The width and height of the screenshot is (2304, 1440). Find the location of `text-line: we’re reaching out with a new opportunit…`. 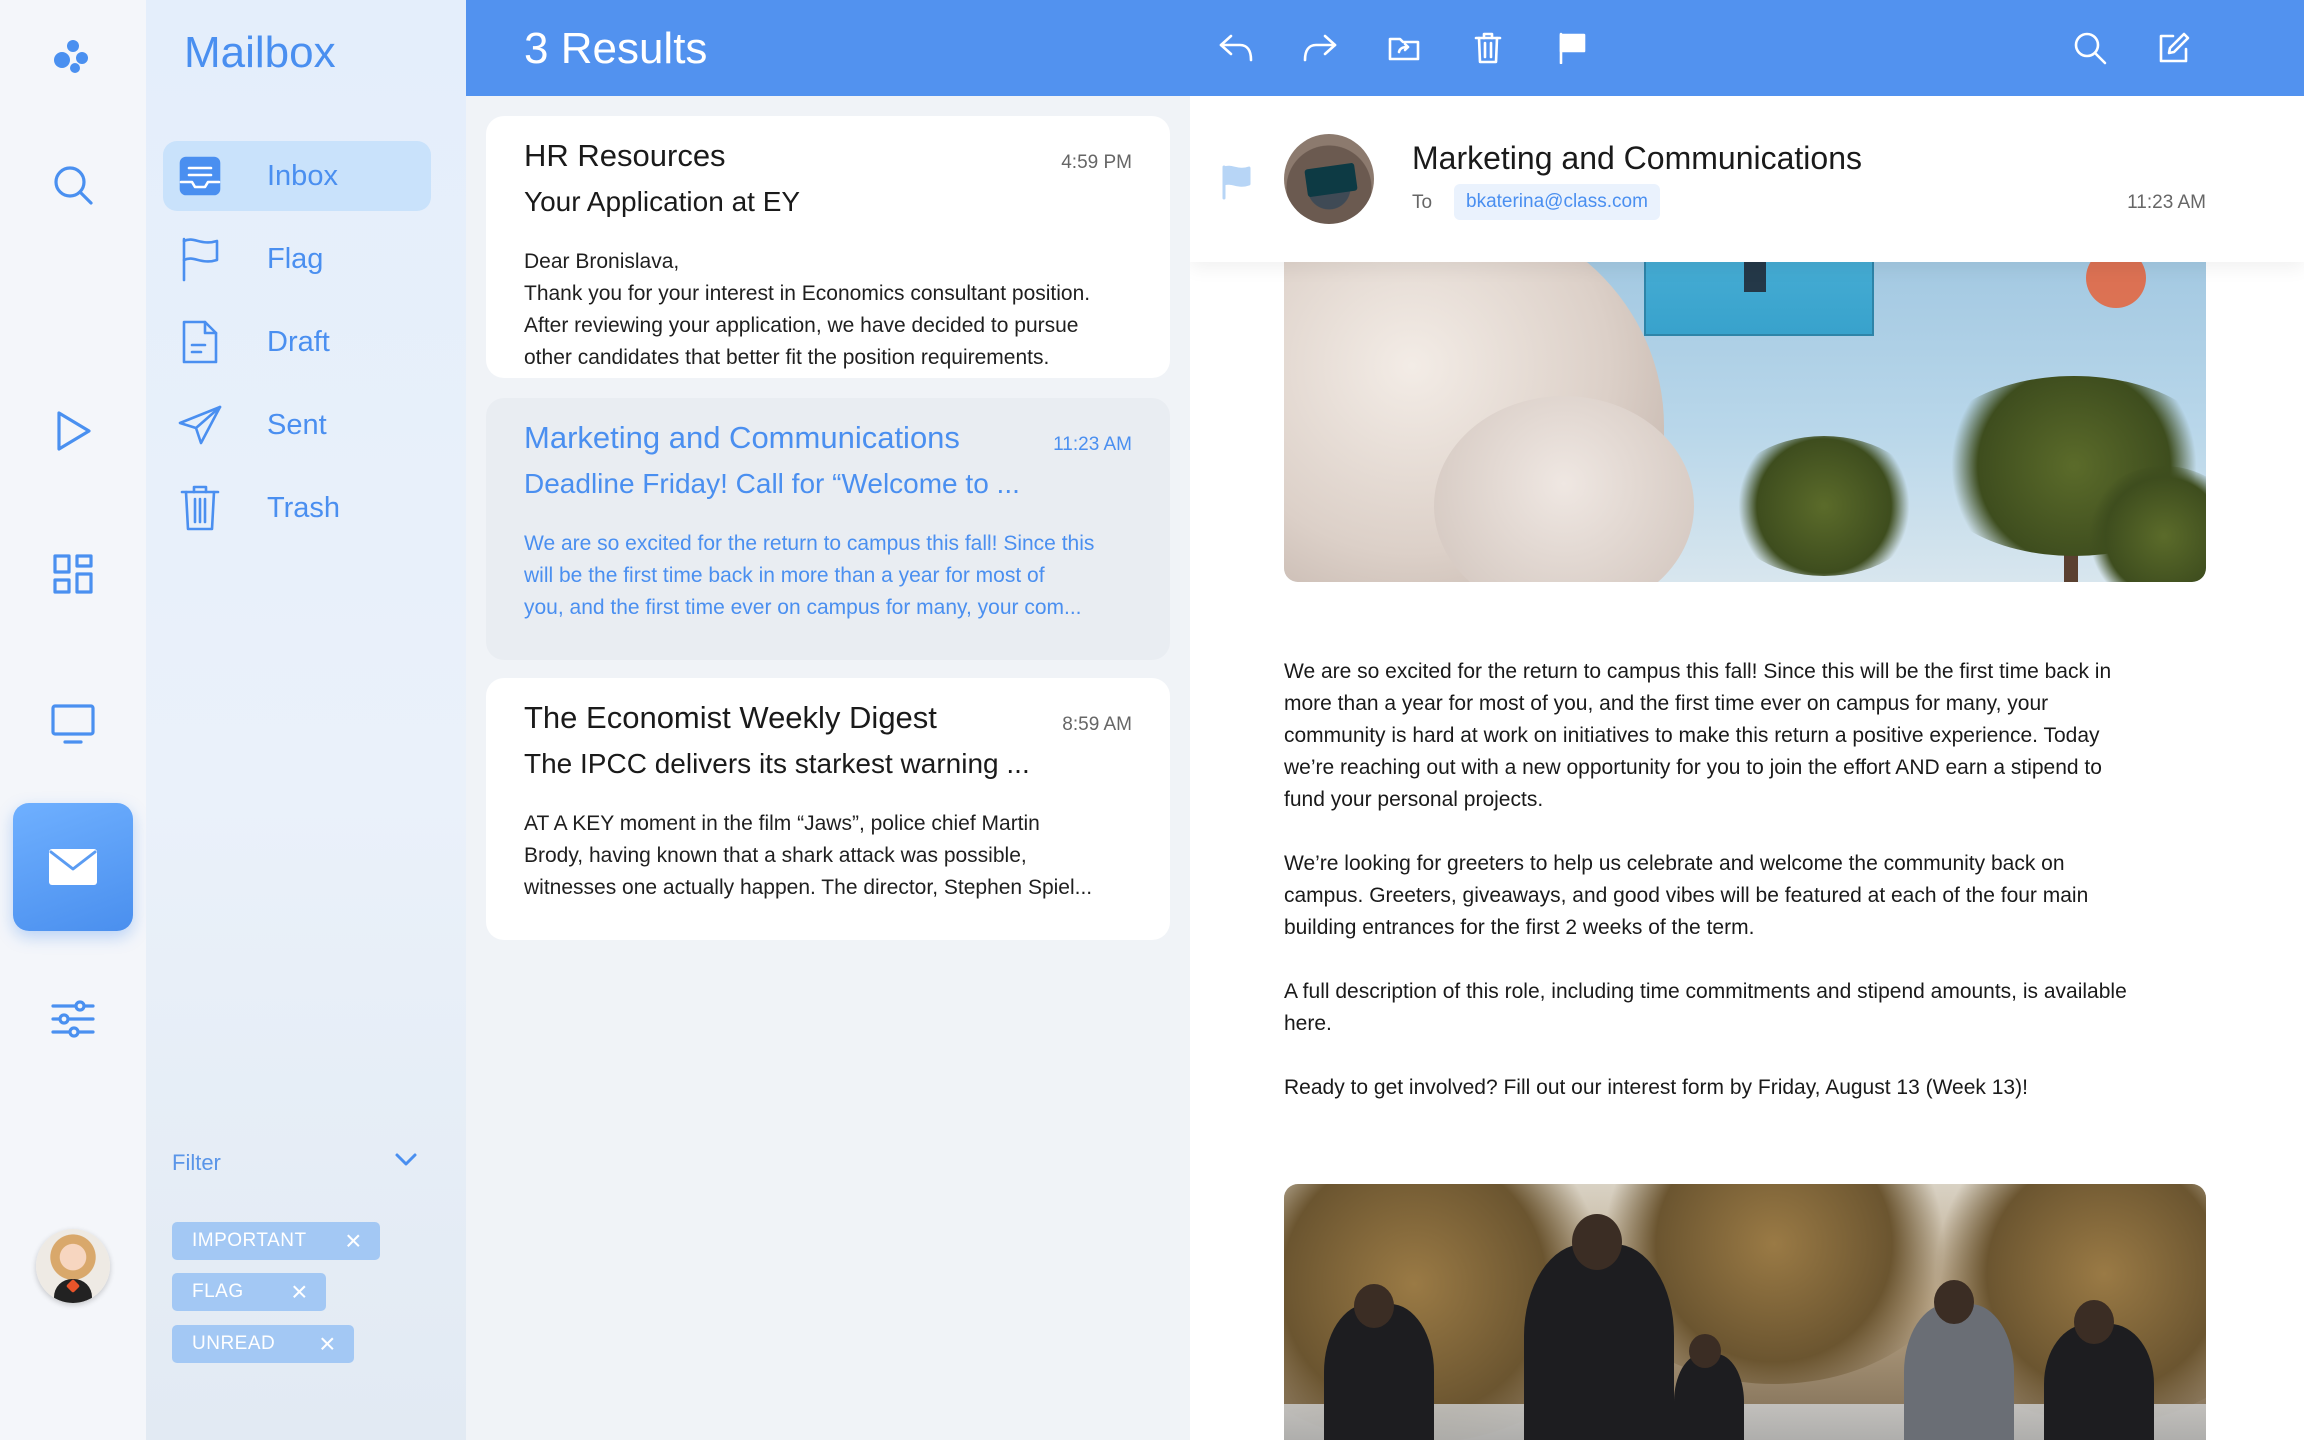

text-line: we’re reaching out with a new opportunit… is located at coordinates (1693, 767).